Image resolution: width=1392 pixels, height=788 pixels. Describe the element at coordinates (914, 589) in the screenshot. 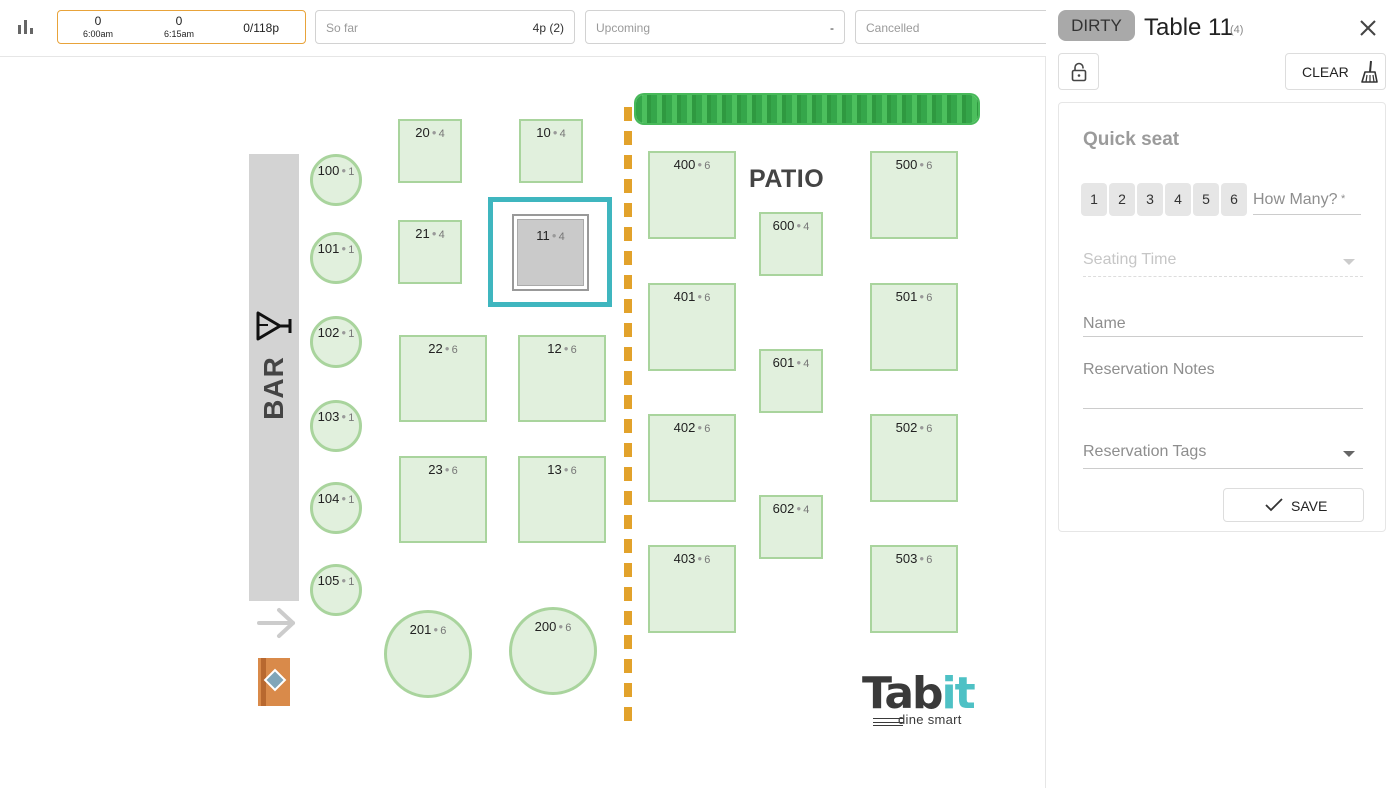

I see `table: 503 ● 6` at that location.